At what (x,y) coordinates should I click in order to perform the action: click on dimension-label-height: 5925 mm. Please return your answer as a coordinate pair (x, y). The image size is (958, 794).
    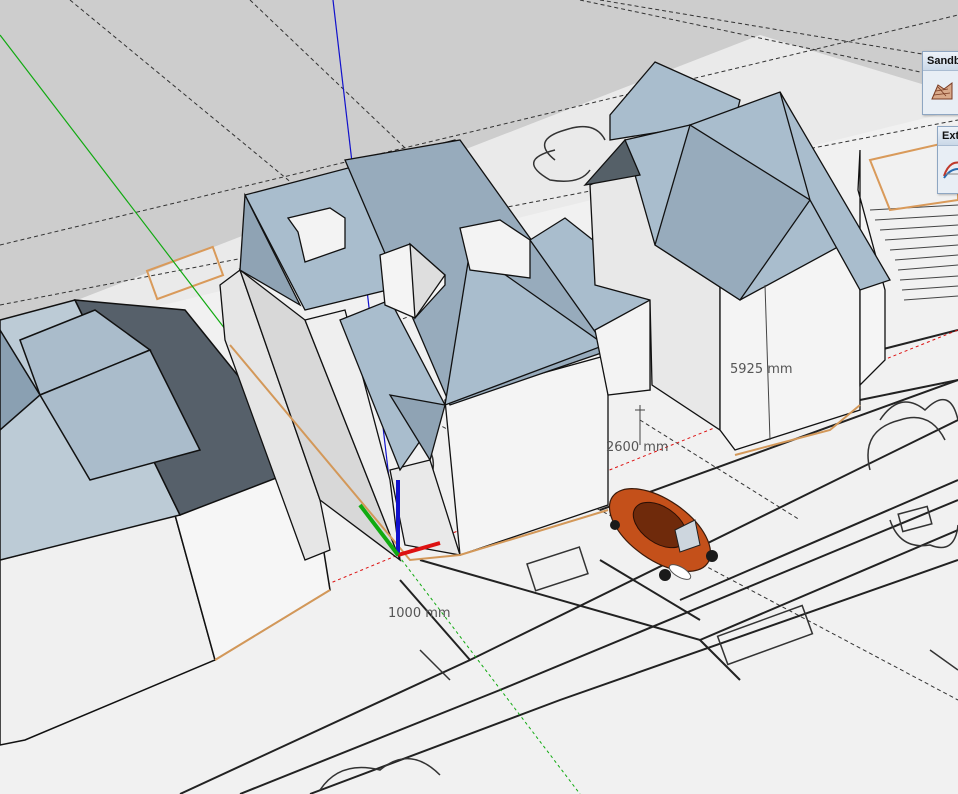
    Looking at the image, I should click on (761, 369).